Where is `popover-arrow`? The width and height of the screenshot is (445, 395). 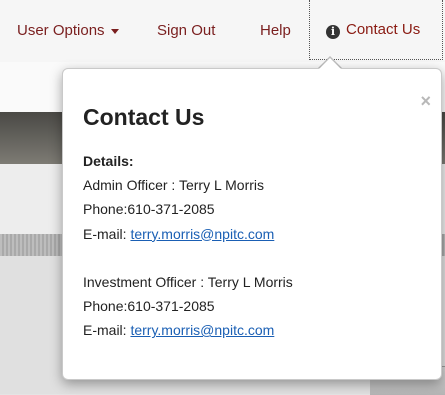 popover-arrow is located at coordinates (330, 63).